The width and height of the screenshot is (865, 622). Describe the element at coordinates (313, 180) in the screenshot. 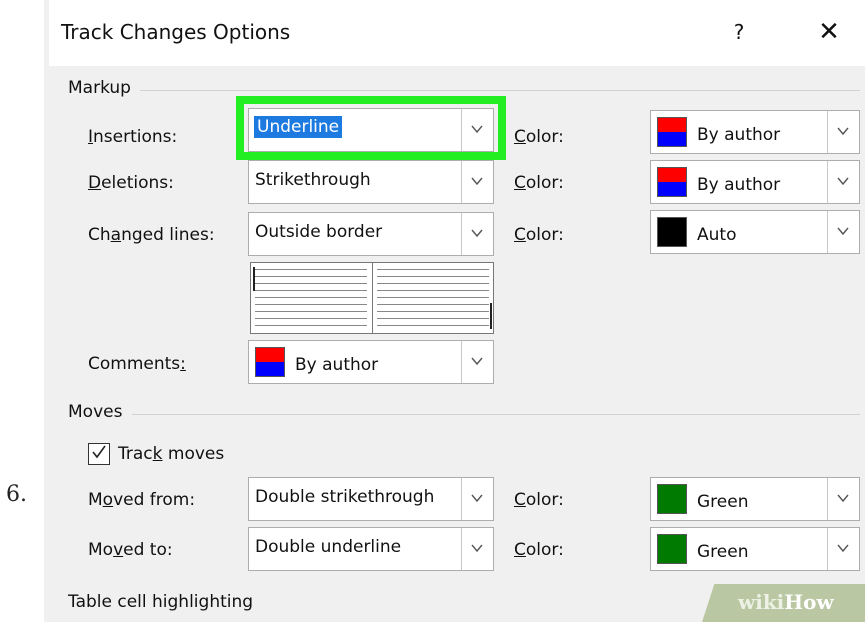

I see `deletions-value: Strikethrough` at that location.